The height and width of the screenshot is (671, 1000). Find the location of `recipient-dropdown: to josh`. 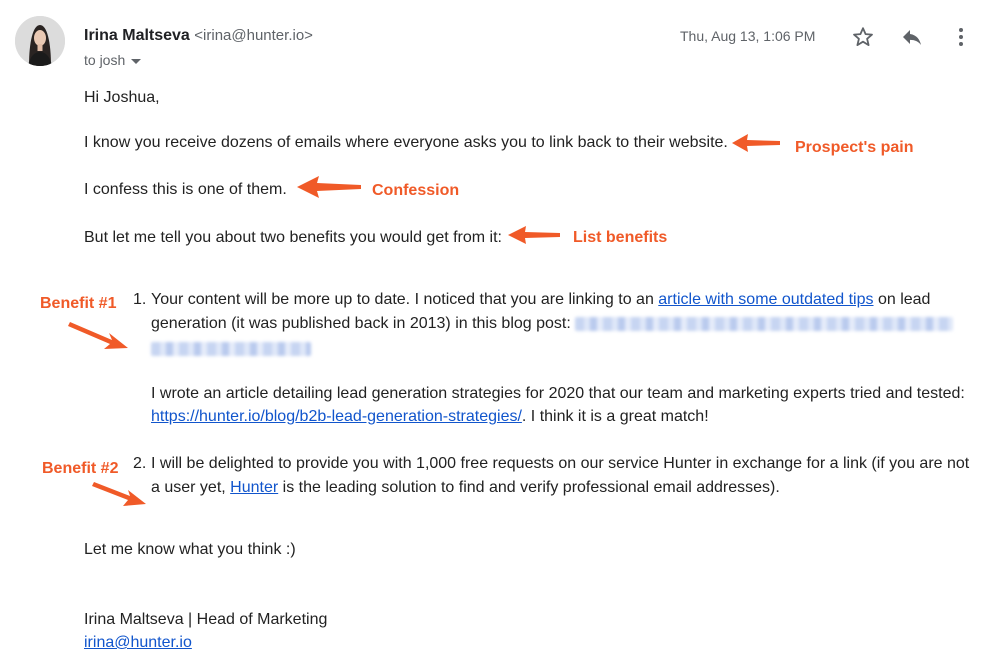

recipient-dropdown: to josh is located at coordinates (113, 60).